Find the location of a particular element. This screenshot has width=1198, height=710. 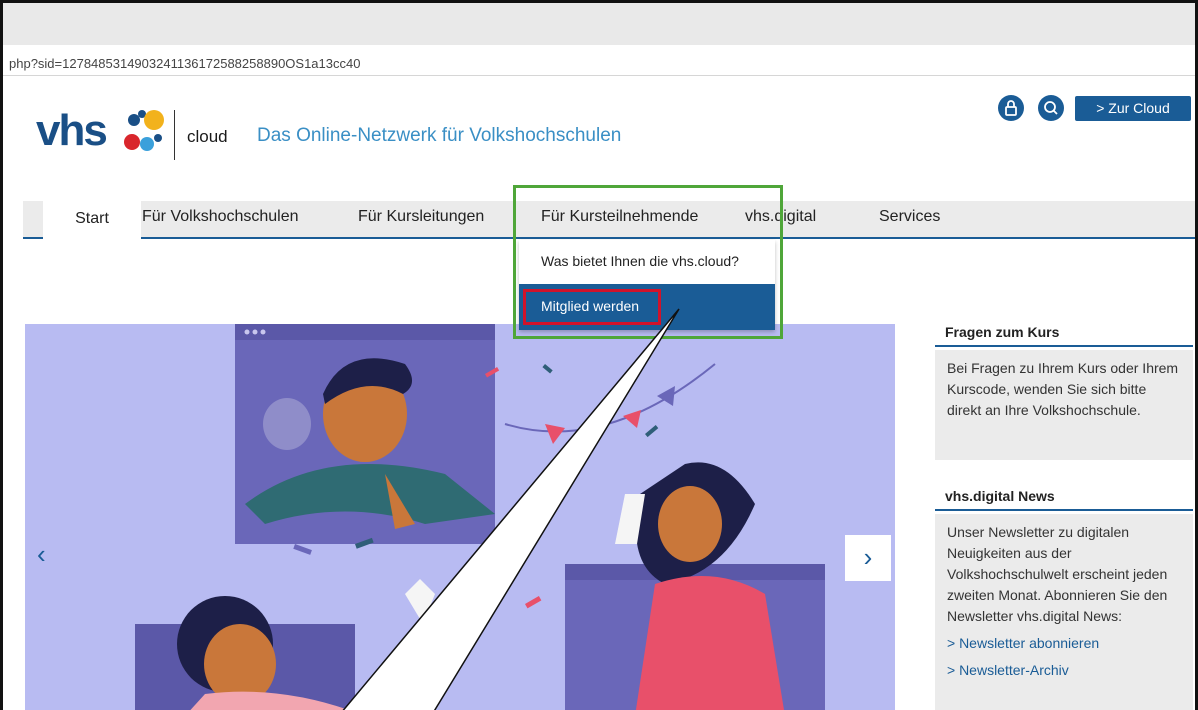

nav-item-vhs-digital: vhs.digital is located at coordinates (780, 217).